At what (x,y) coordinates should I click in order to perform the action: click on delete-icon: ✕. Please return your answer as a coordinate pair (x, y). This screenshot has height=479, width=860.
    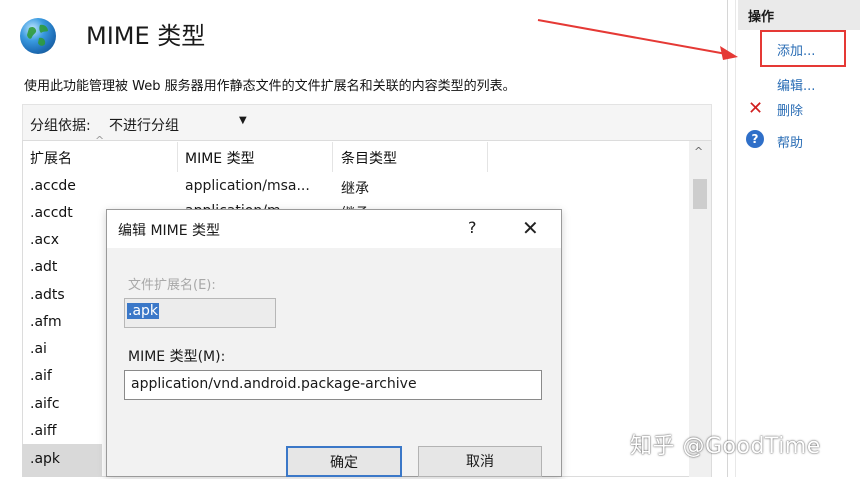
    Looking at the image, I should click on (755, 108).